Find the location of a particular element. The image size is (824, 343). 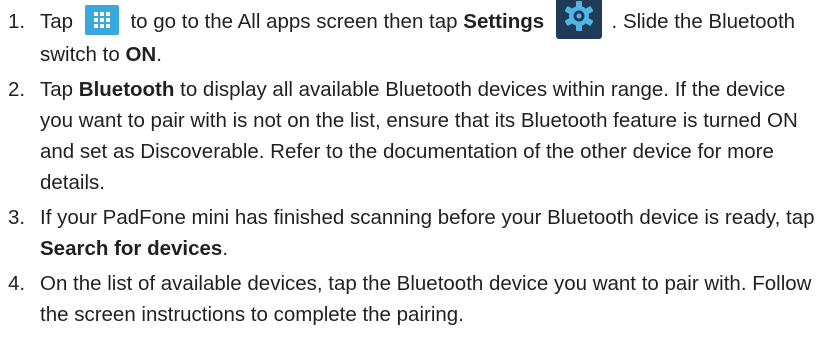

step-number: 3. is located at coordinates (17, 217).